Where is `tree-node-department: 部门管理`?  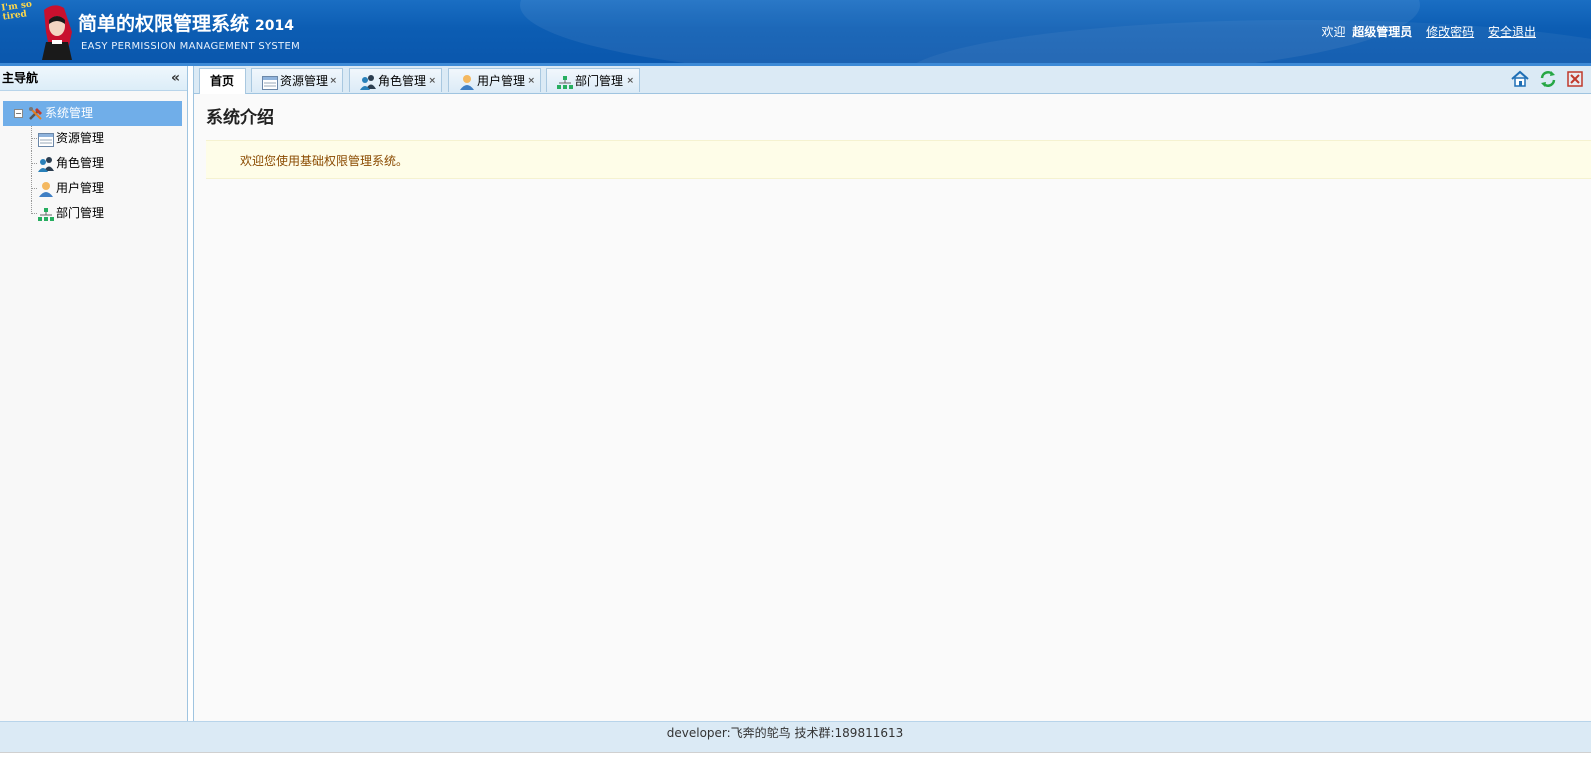 tree-node-department: 部门管理 is located at coordinates (93, 213).